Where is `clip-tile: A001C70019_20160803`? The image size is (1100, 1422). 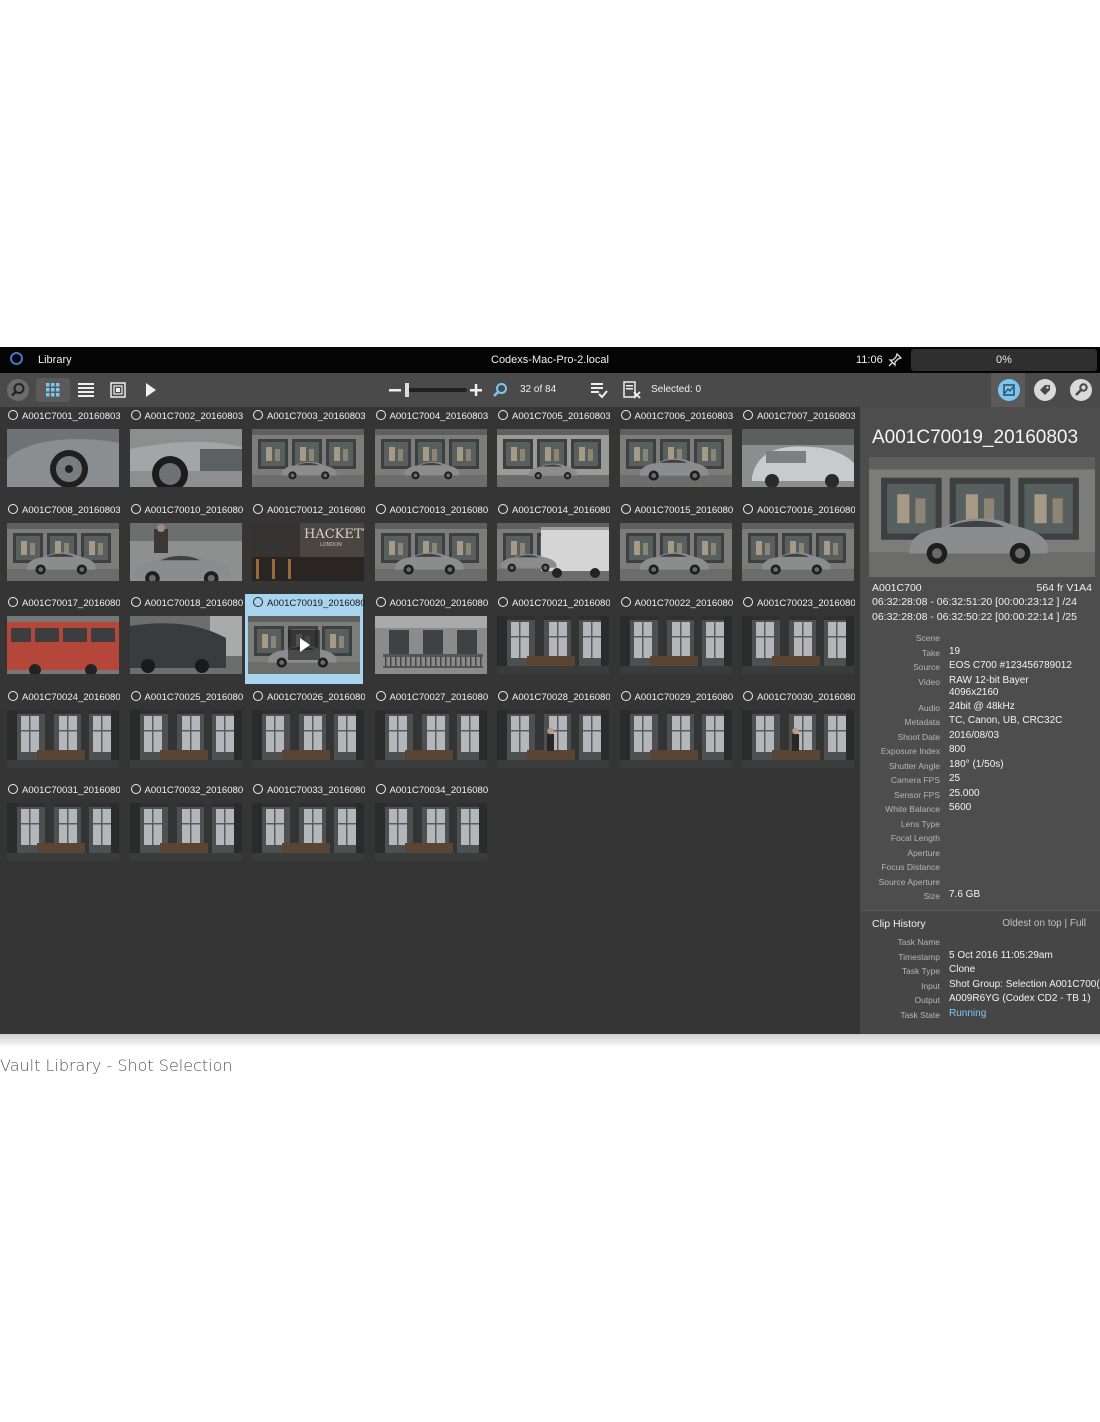
clip-tile: A001C70019_20160803 is located at coordinates (305, 639).